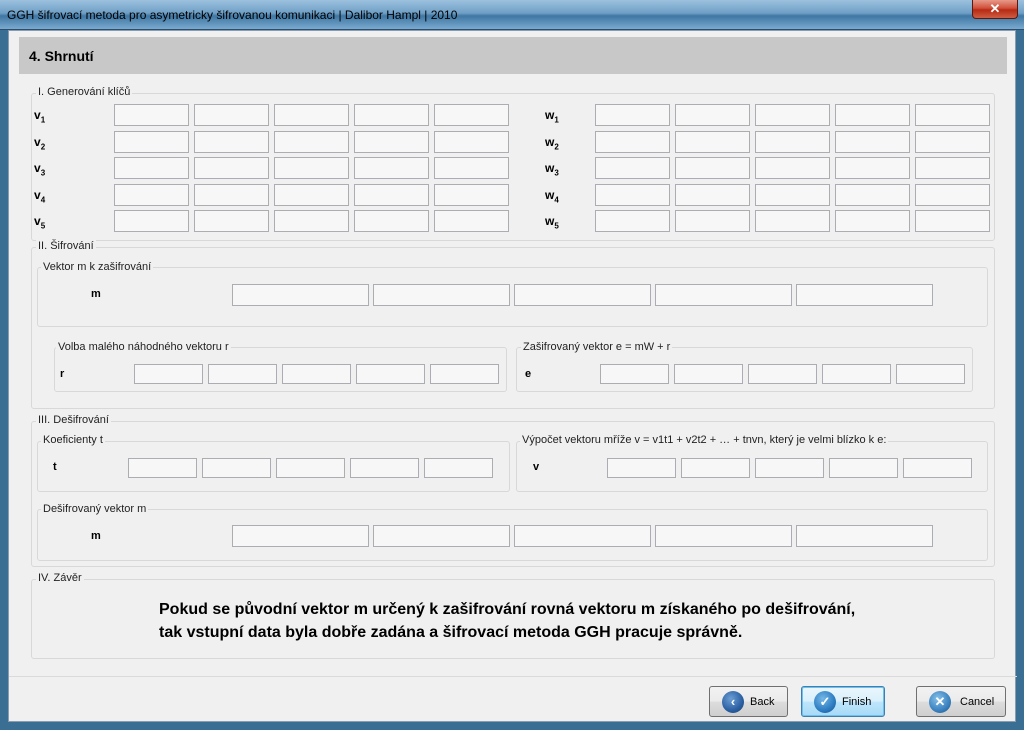 The height and width of the screenshot is (730, 1024). I want to click on m-label: m, so click(96, 294).